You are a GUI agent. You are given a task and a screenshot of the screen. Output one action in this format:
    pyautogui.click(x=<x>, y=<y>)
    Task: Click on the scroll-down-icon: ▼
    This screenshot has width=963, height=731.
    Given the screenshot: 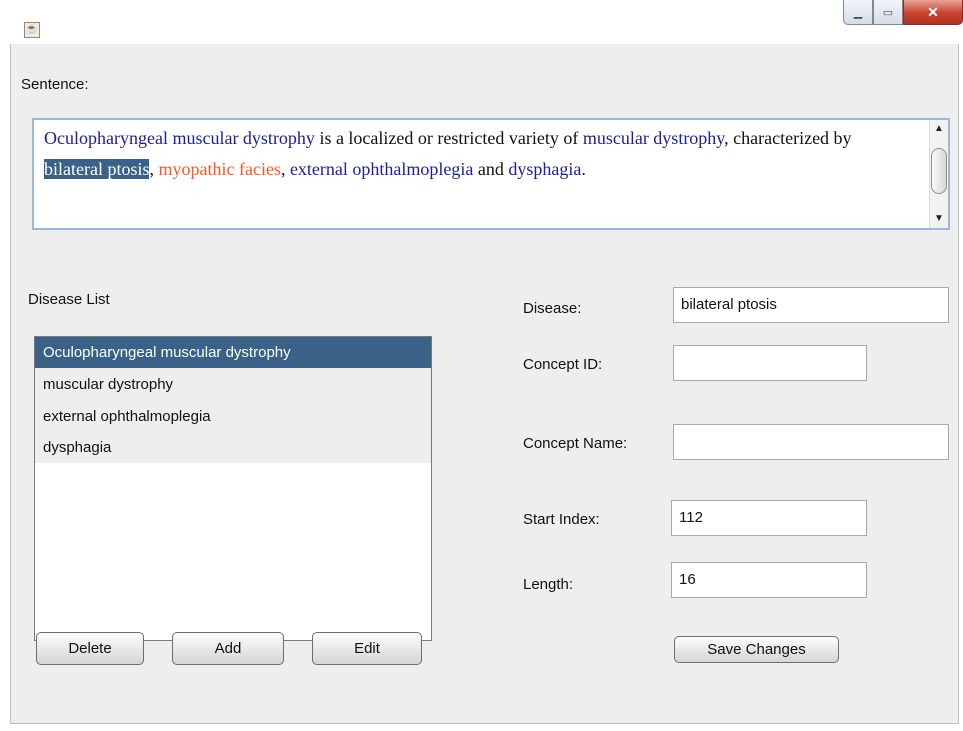 What is the action you would take?
    pyautogui.click(x=939, y=219)
    